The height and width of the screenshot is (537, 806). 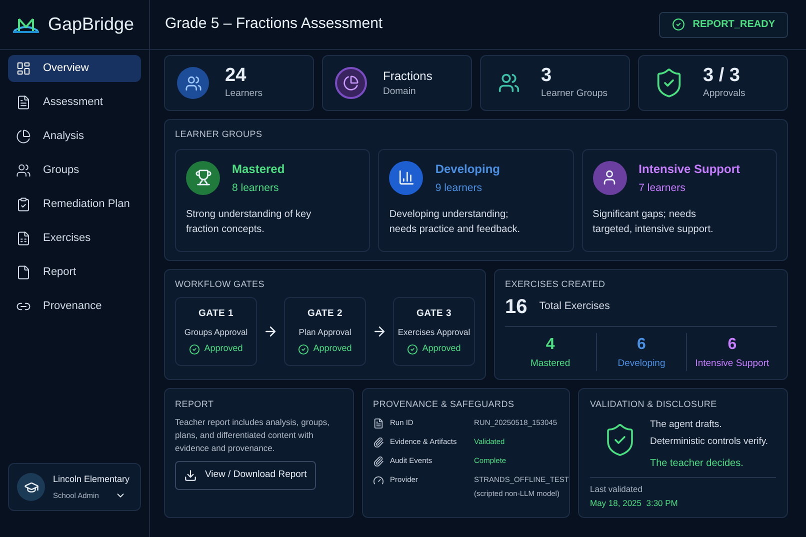 What do you see at coordinates (74, 102) in the screenshot?
I see `sidebar-item: Assessment` at bounding box center [74, 102].